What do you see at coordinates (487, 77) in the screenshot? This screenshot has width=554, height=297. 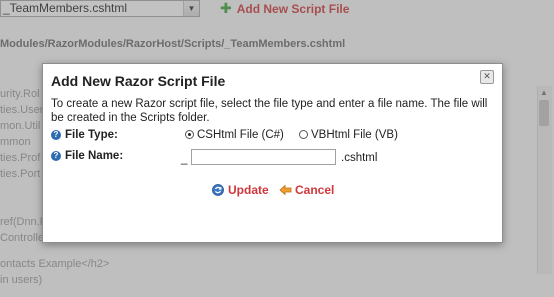 I see `close-icon: ✕` at bounding box center [487, 77].